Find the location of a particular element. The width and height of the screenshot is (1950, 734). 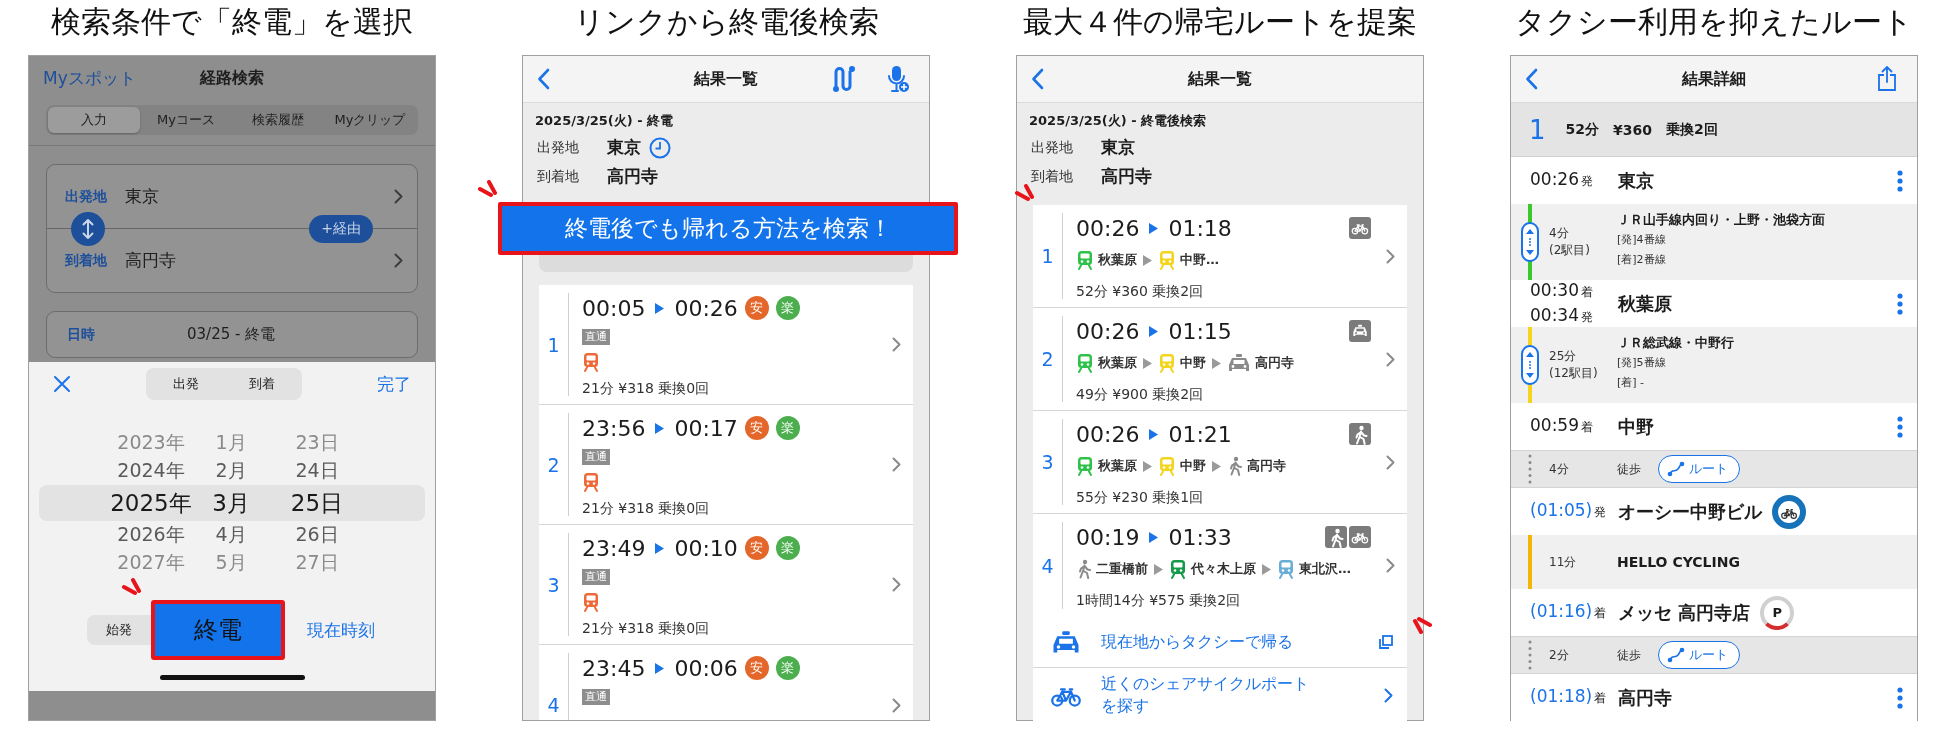

picker-value: 5月 is located at coordinates (231, 562).